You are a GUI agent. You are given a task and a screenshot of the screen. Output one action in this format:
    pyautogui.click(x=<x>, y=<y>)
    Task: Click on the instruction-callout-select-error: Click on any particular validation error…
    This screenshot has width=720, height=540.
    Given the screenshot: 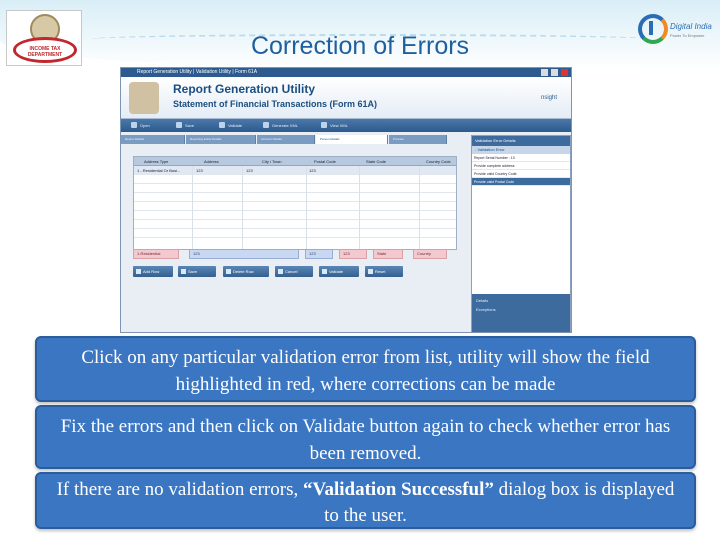 What is the action you would take?
    pyautogui.click(x=365, y=369)
    